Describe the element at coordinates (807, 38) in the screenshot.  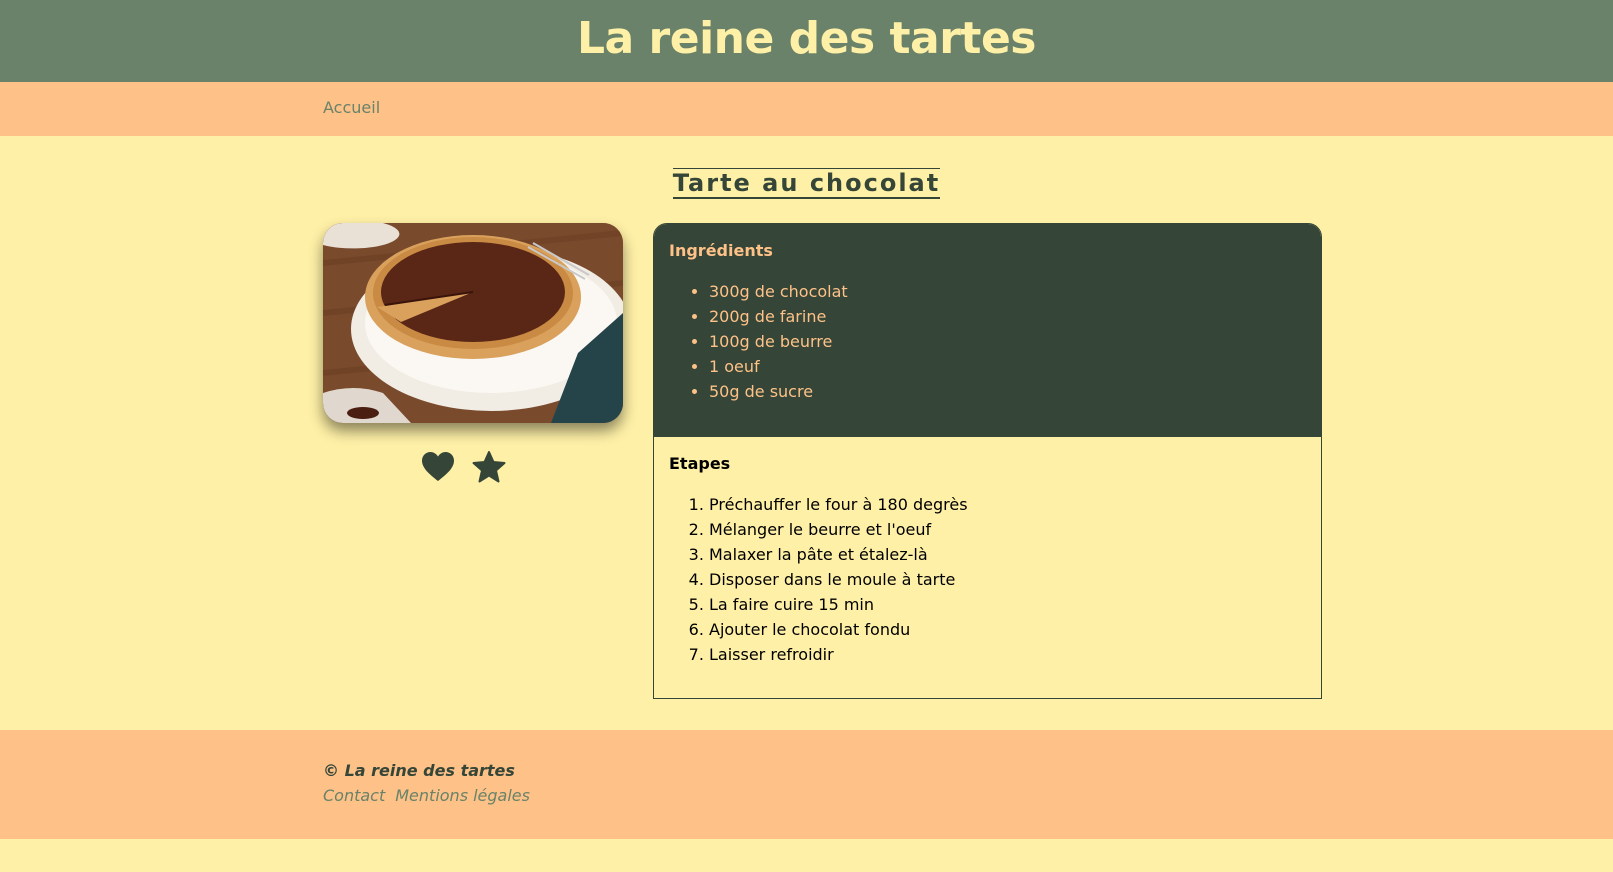
I see `site-title: La reine des tartes` at that location.